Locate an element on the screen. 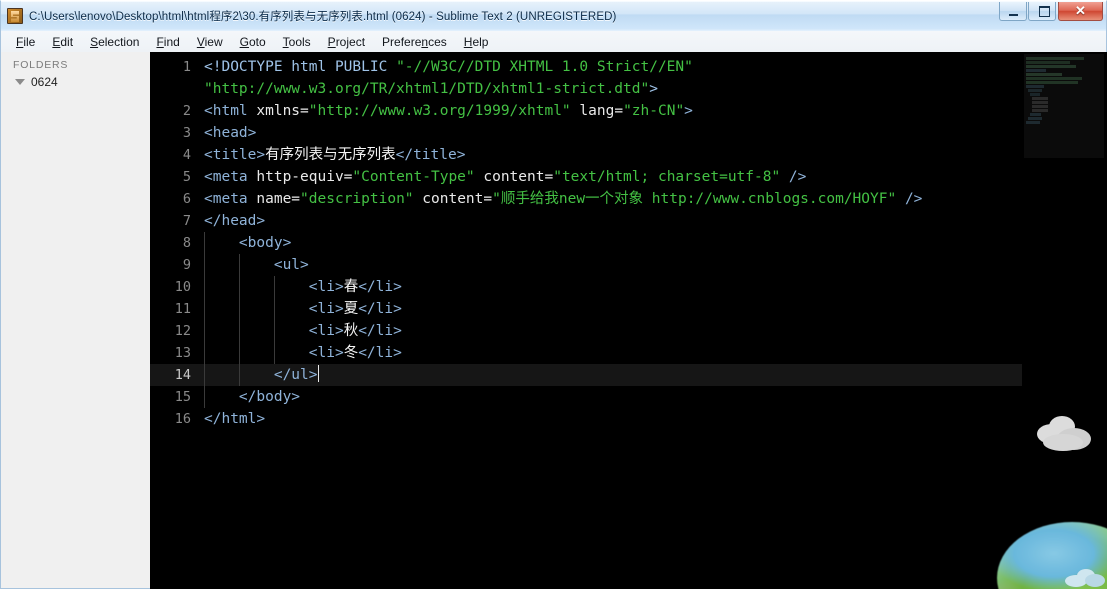 This screenshot has width=1107, height=589. code-row: 8 <body> is located at coordinates (586, 243).